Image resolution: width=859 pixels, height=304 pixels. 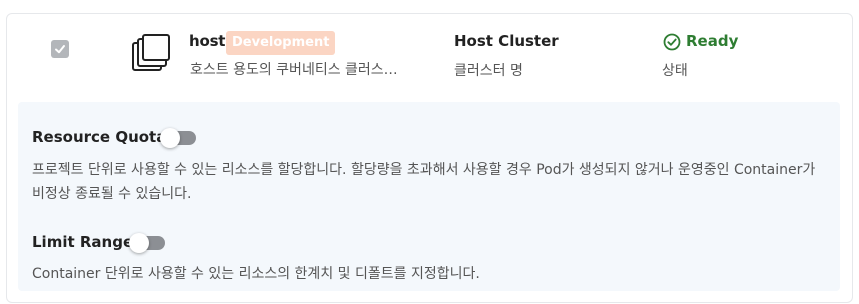 I want to click on check-icon, so click(x=60, y=49).